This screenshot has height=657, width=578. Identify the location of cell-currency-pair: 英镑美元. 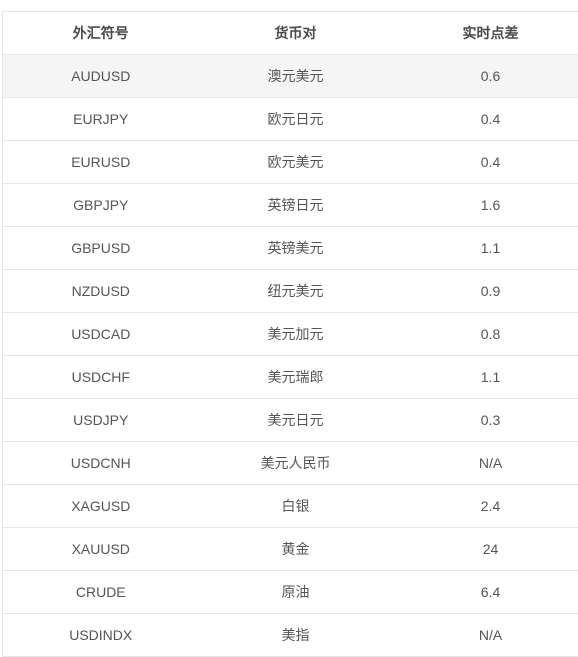
(295, 248).